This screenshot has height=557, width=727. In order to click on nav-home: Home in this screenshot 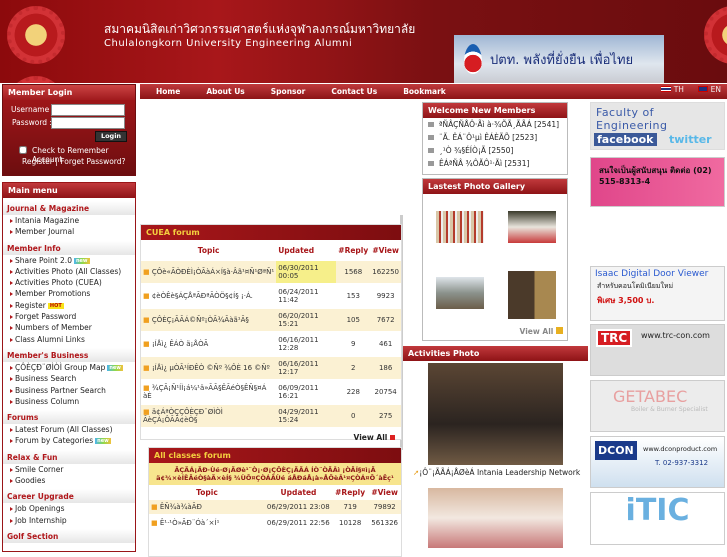, I will do `click(168, 91)`.